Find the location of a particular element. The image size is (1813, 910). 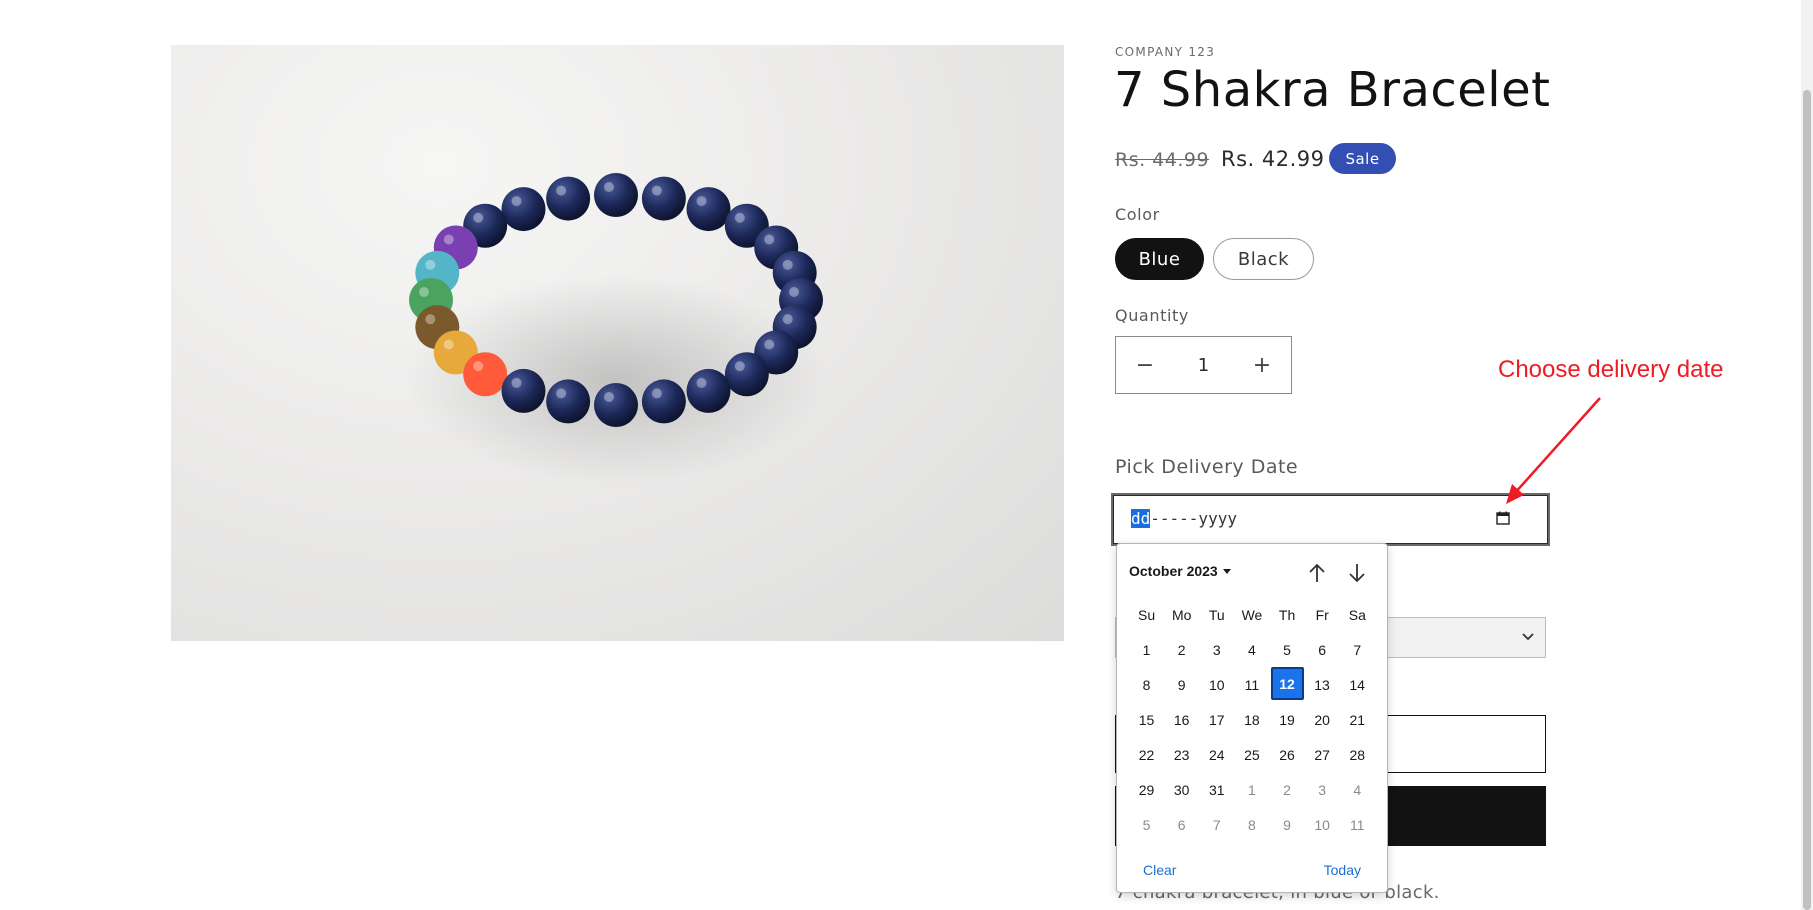

day-segment: dd is located at coordinates (1141, 518).